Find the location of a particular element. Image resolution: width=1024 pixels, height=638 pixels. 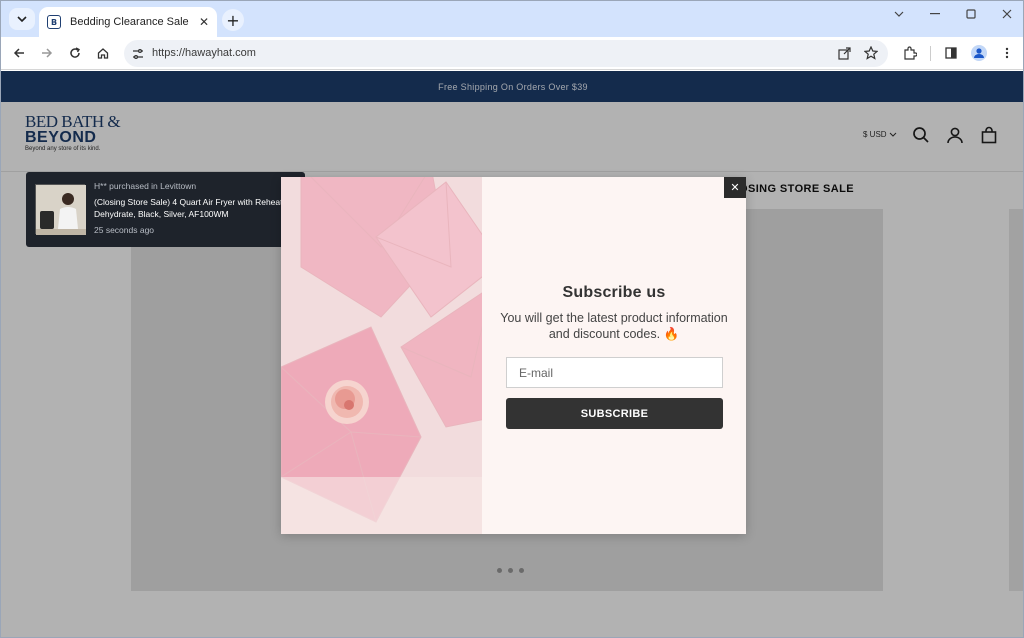

home-icon is located at coordinates (103, 53).